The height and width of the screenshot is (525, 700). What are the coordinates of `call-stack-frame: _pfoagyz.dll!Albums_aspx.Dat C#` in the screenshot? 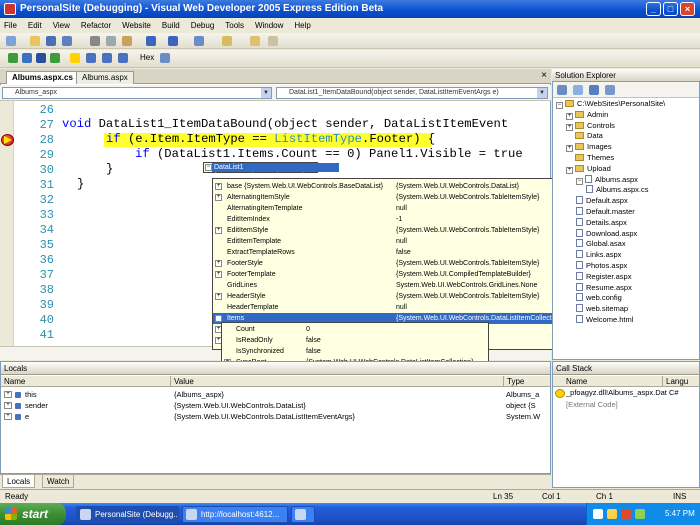 It's located at (622, 392).